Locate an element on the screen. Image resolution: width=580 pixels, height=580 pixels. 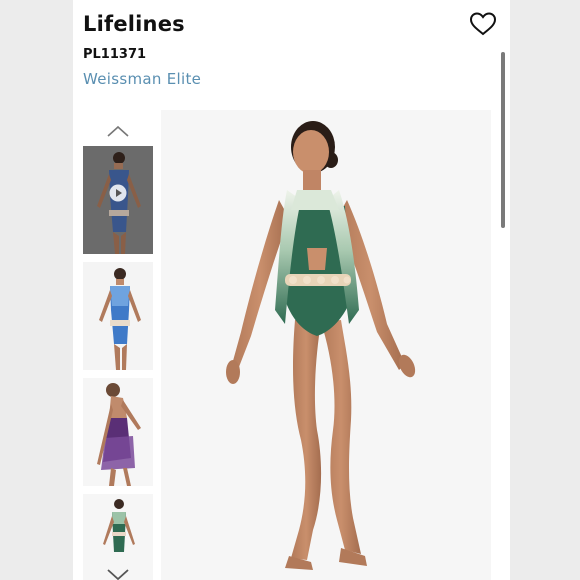
thumbnail-video is located at coordinates (118, 200).